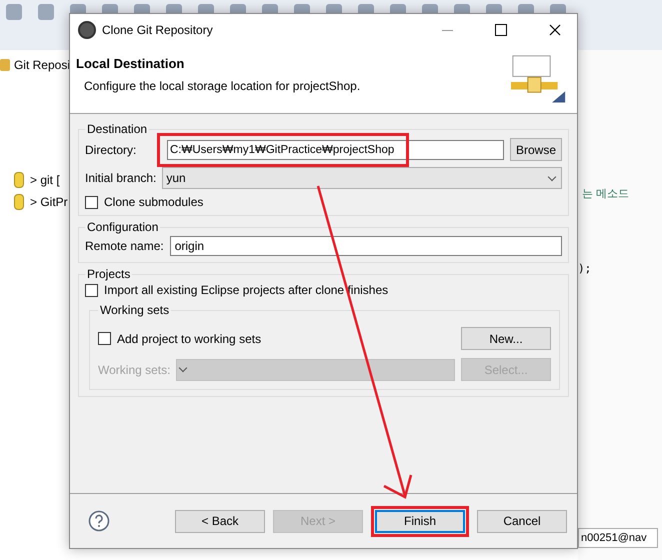 The height and width of the screenshot is (560, 662). What do you see at coordinates (362, 178) in the screenshot?
I see `branch-dropdown: yun` at bounding box center [362, 178].